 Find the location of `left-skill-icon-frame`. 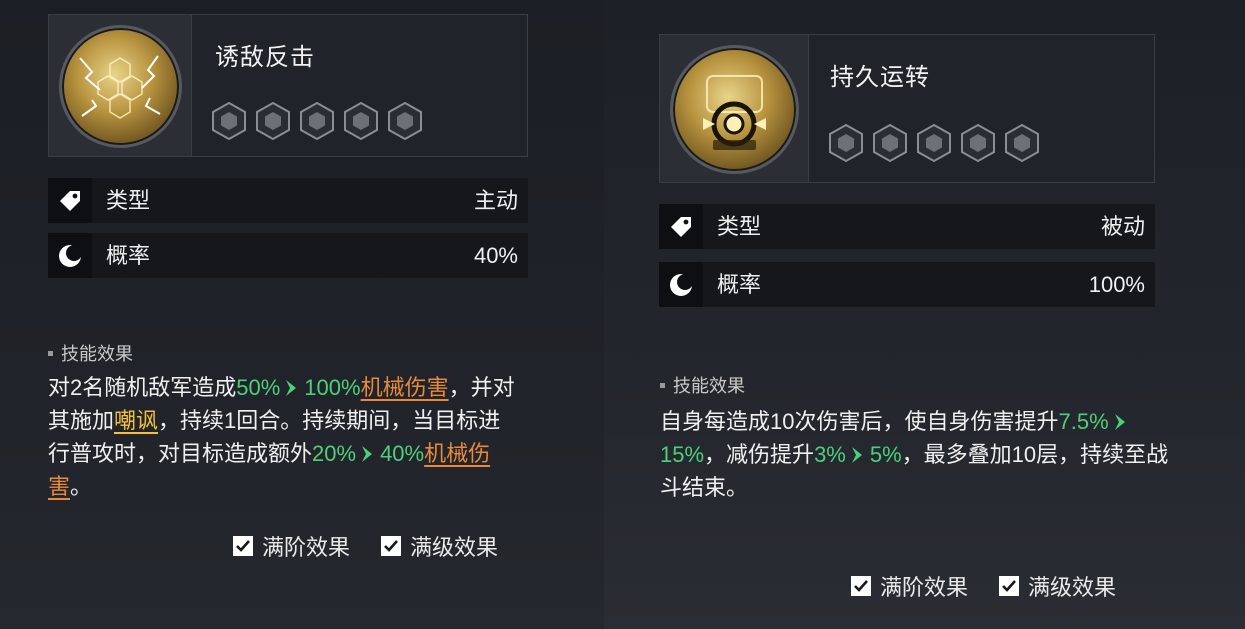

left-skill-icon-frame is located at coordinates (120, 85).